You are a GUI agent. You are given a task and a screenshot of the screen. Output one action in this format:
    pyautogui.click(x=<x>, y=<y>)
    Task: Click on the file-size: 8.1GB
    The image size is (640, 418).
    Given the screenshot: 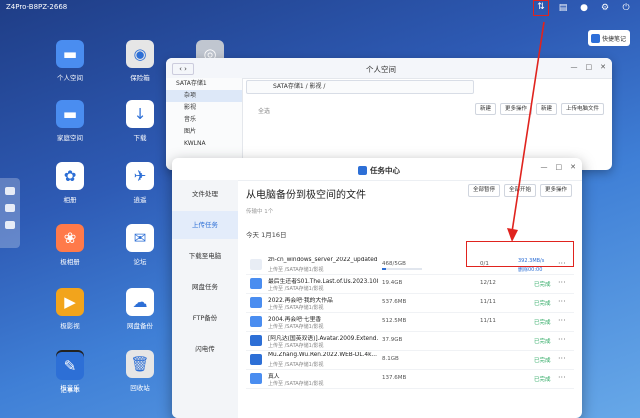 What is the action you would take?
    pyautogui.click(x=390, y=359)
    